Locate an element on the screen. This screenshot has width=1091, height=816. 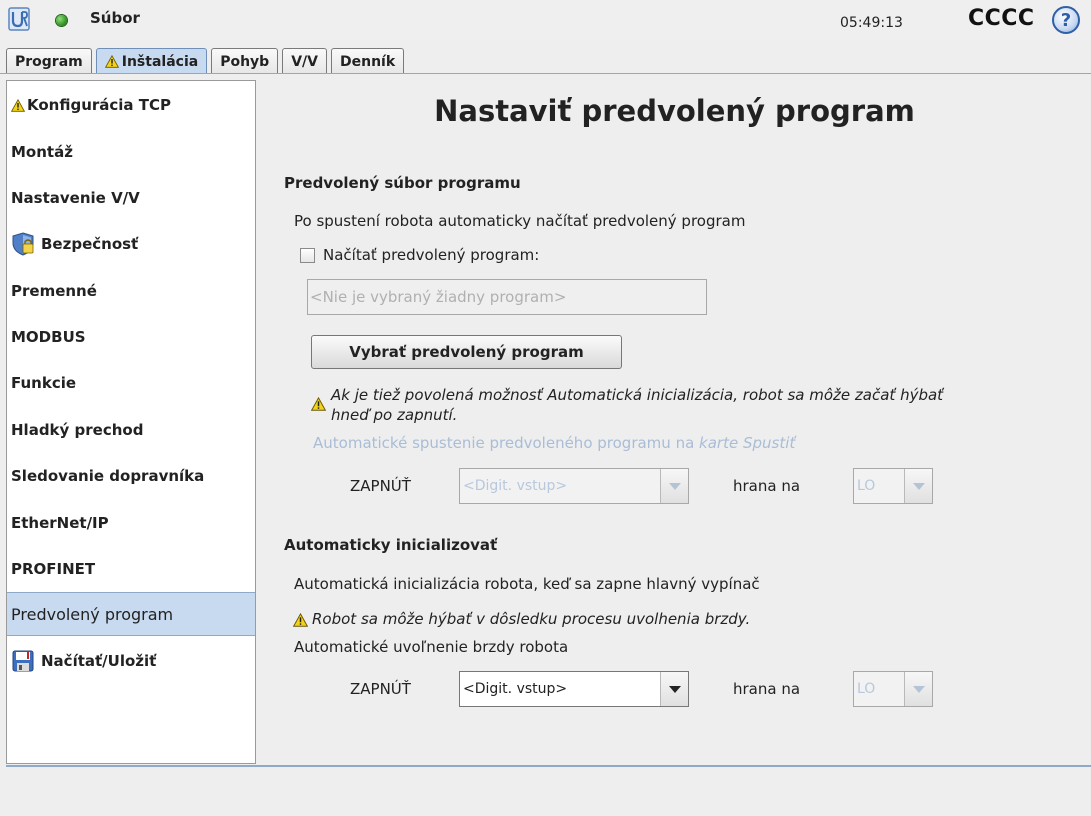
tab-label: Pohyb is located at coordinates (245, 61).